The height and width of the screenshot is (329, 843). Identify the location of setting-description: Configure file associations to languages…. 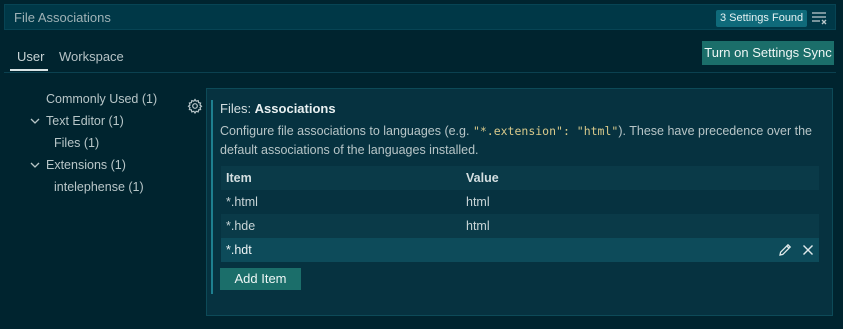
(520, 141).